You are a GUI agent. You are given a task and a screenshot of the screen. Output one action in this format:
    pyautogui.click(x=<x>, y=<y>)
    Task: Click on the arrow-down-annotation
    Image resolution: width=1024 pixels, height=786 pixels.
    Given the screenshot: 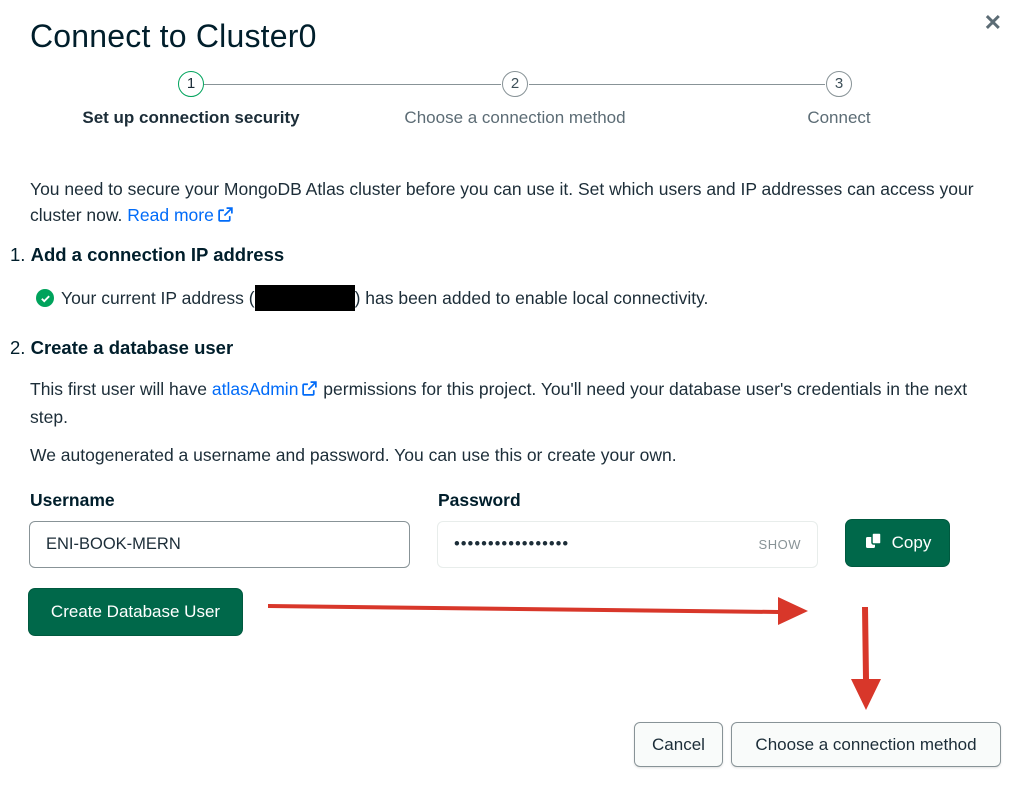 What is the action you would take?
    pyautogui.click(x=866, y=658)
    